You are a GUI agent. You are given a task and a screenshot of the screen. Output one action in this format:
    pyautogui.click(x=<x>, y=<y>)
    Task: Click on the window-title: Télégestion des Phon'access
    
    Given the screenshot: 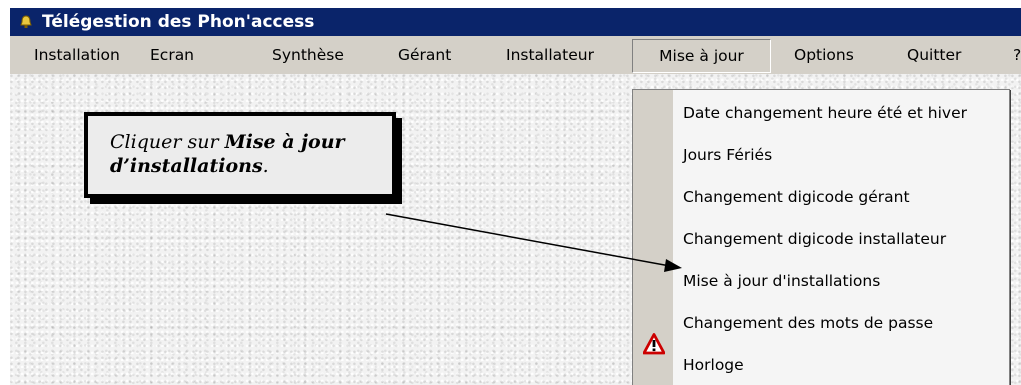 What is the action you would take?
    pyautogui.click(x=178, y=22)
    